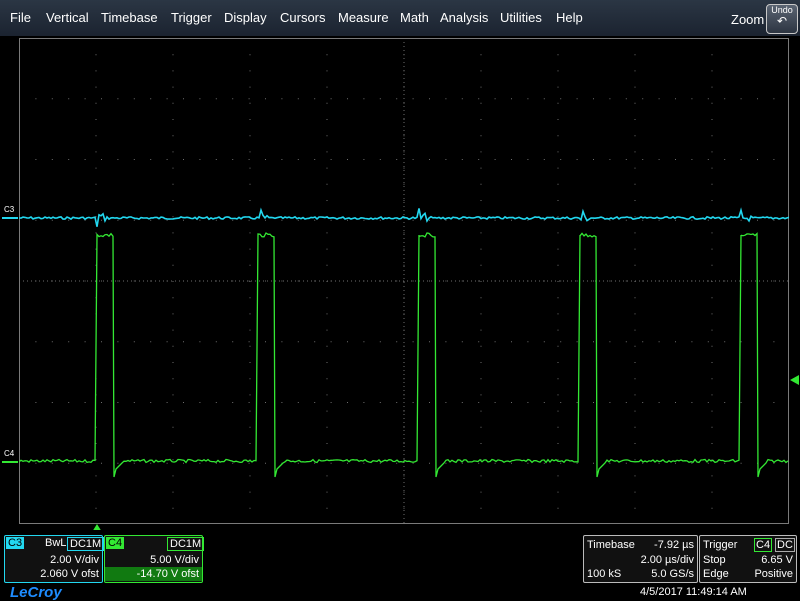 The height and width of the screenshot is (601, 800). Describe the element at coordinates (716, 574) in the screenshot. I see `trigger-type: Edge` at that location.